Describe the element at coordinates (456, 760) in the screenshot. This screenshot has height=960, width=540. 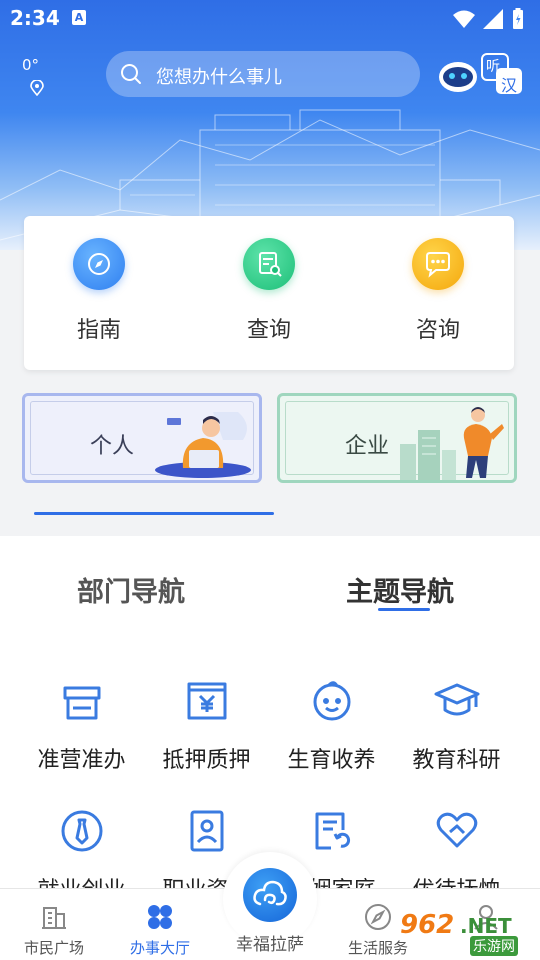
I see `theme-item-label: 教育科研` at that location.